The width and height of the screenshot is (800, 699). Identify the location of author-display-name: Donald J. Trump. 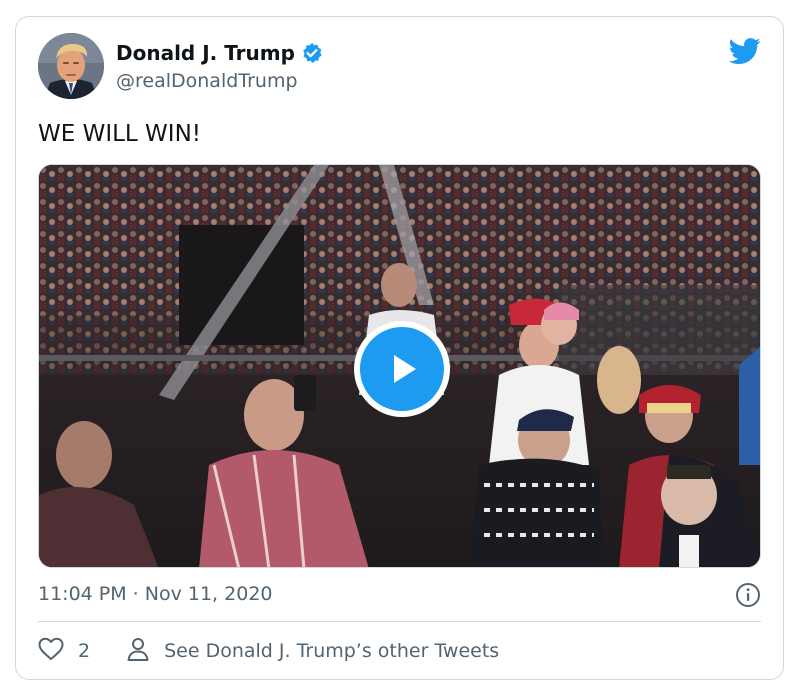
(205, 53).